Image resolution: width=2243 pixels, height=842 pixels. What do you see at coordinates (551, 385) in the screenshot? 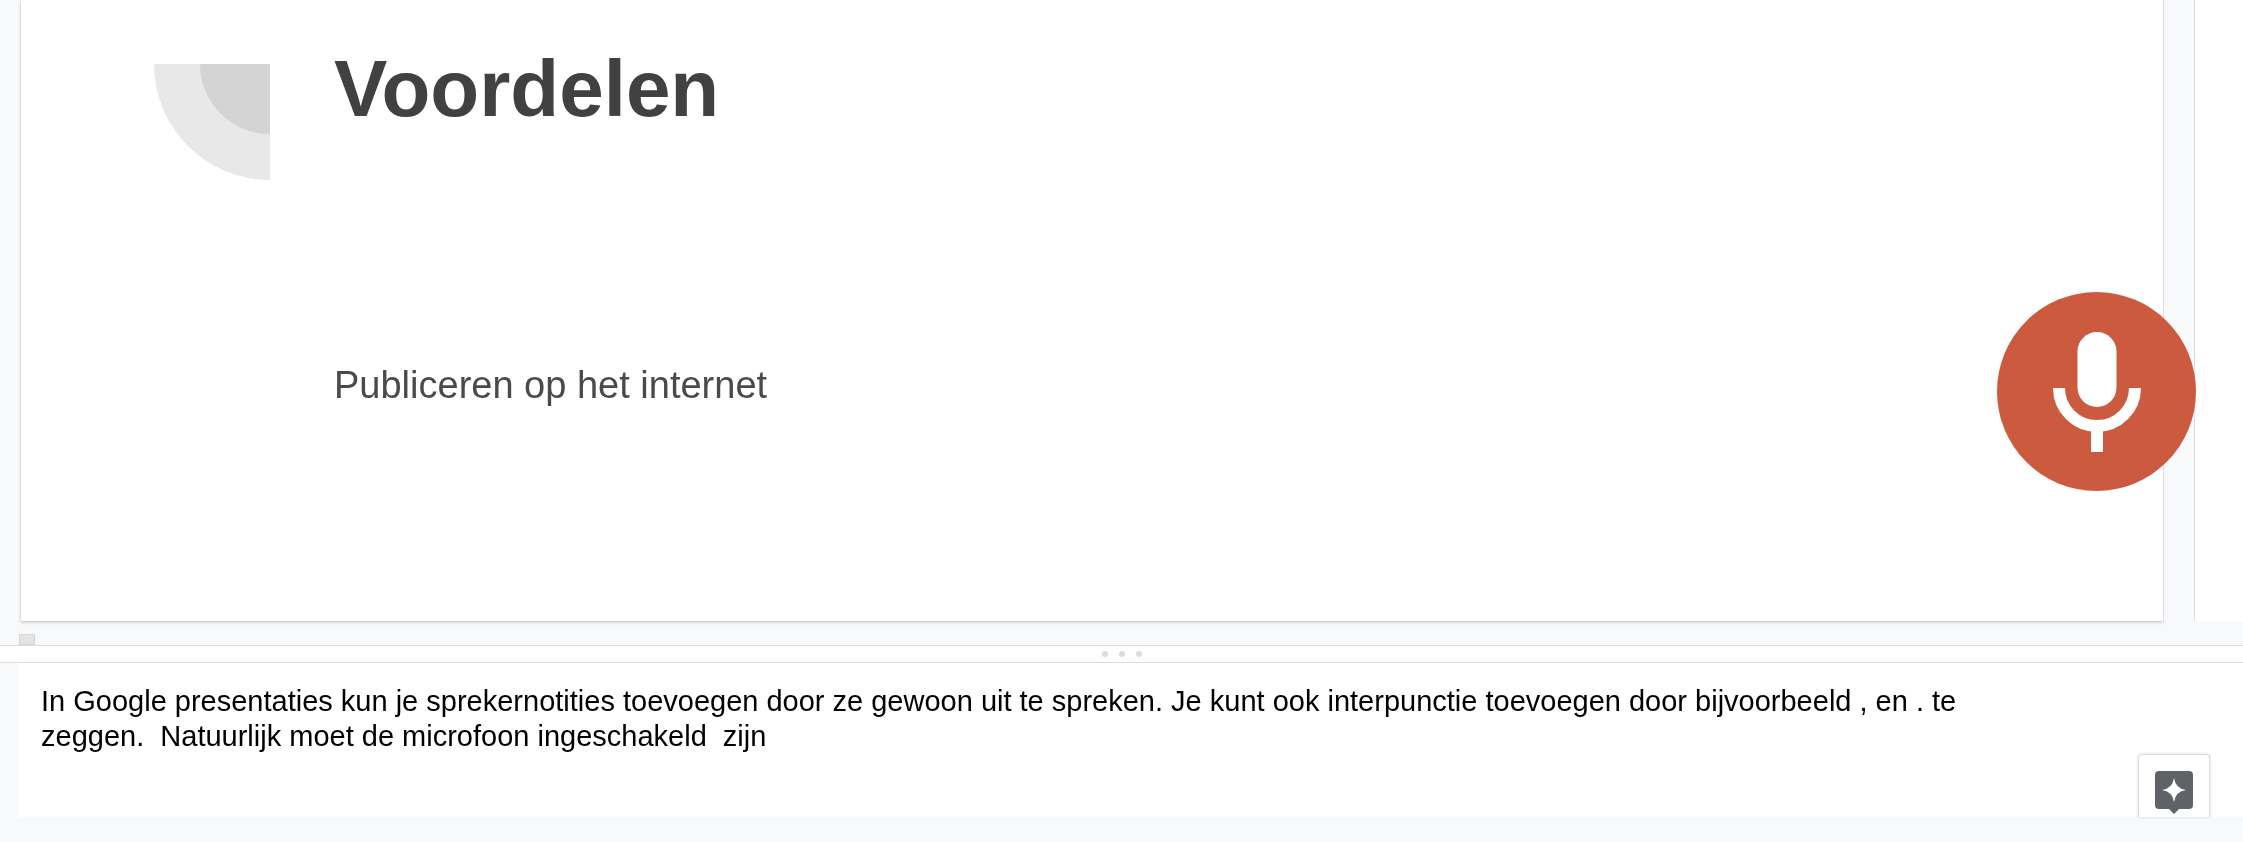
I see `slide-body-text: Publiceren op het internet` at bounding box center [551, 385].